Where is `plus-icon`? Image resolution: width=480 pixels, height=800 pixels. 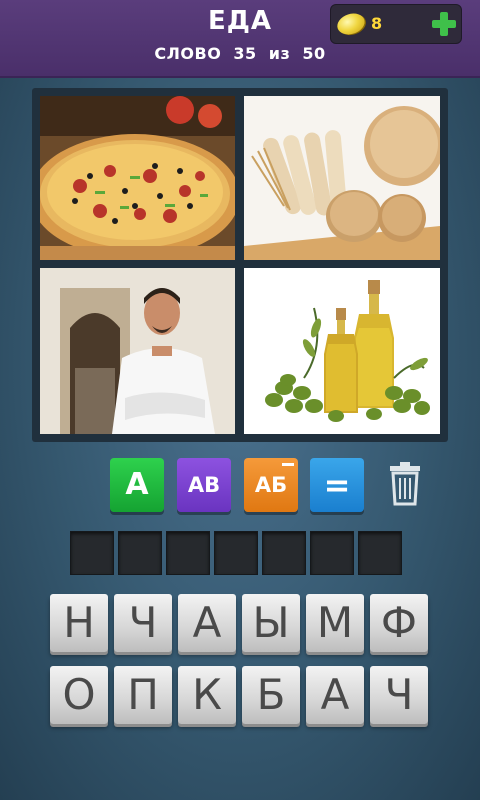
plus-icon is located at coordinates (444, 24).